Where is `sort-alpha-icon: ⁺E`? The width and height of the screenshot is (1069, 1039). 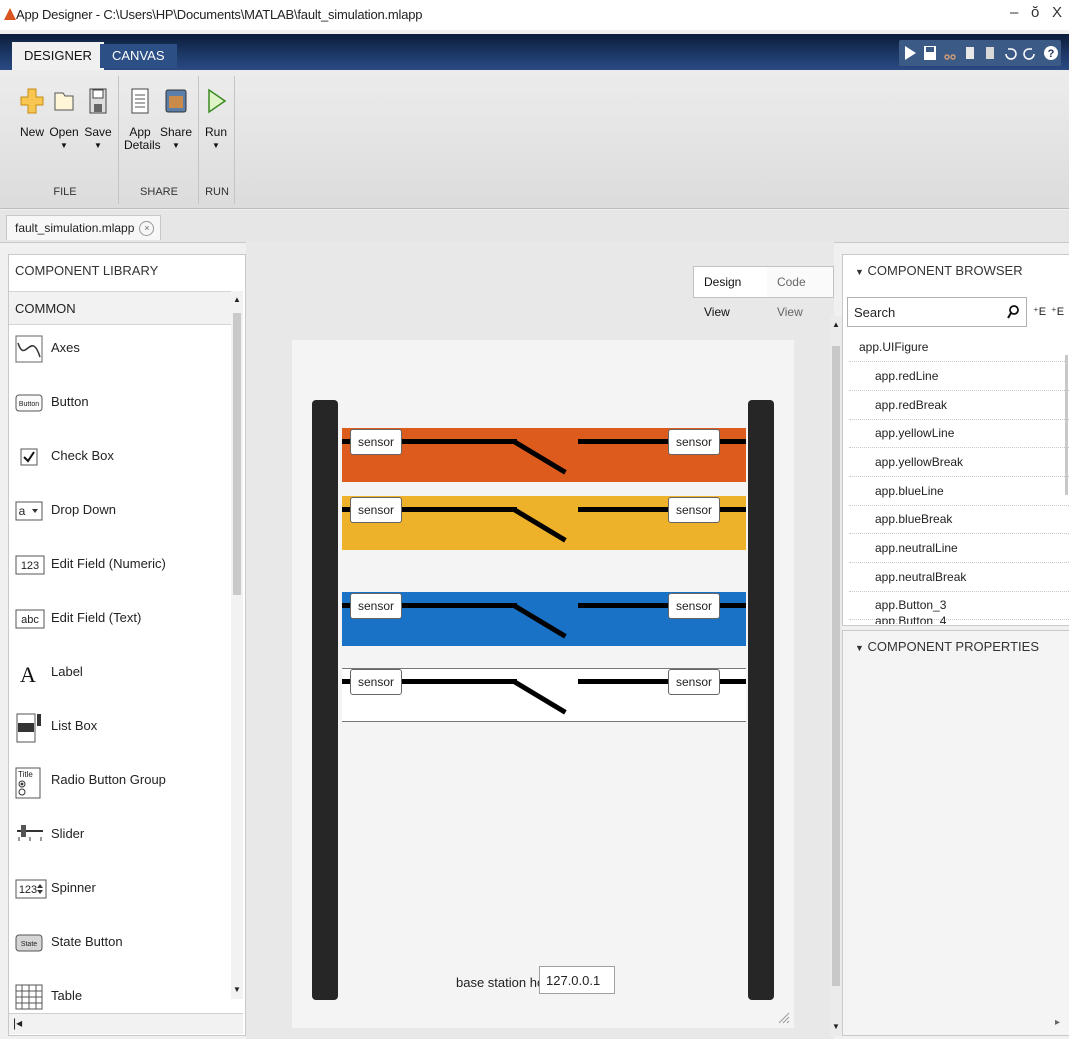
sort-alpha-icon: ⁺E is located at coordinates (1057, 311).